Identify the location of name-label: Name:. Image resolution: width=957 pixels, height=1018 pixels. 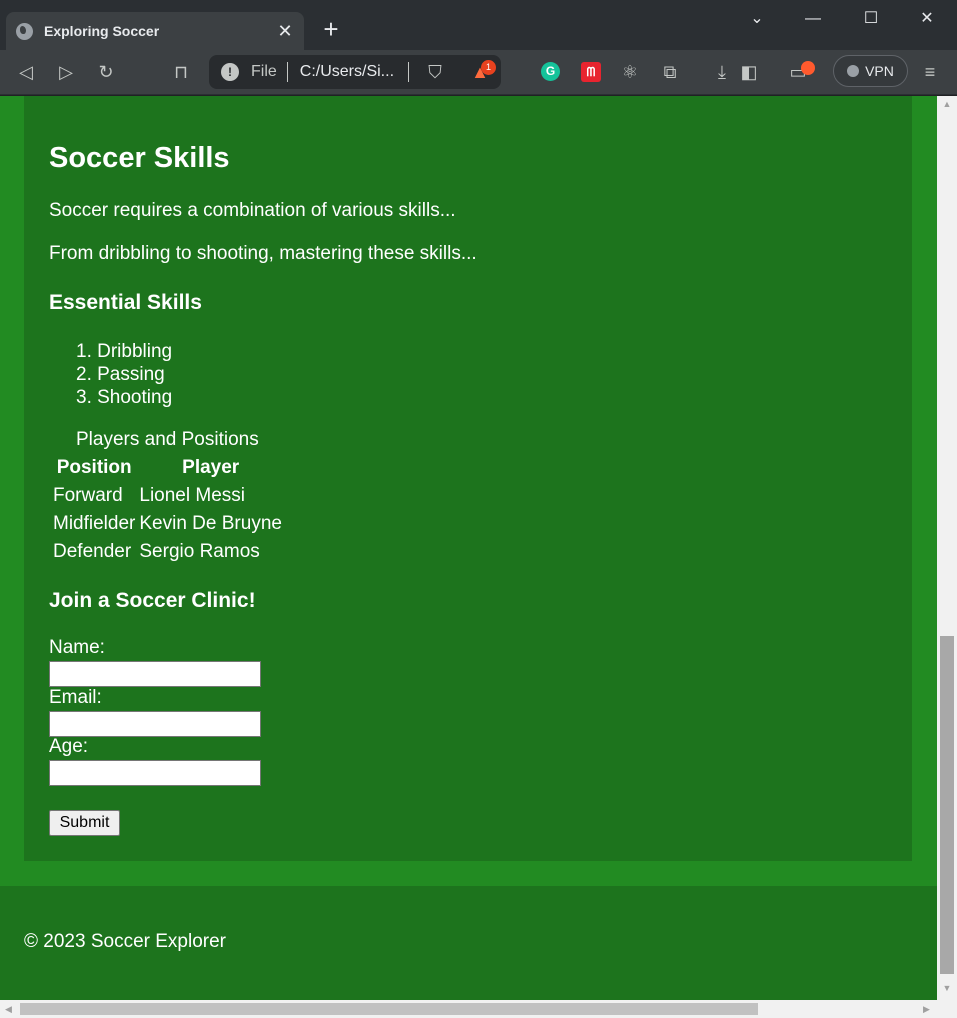
(77, 647).